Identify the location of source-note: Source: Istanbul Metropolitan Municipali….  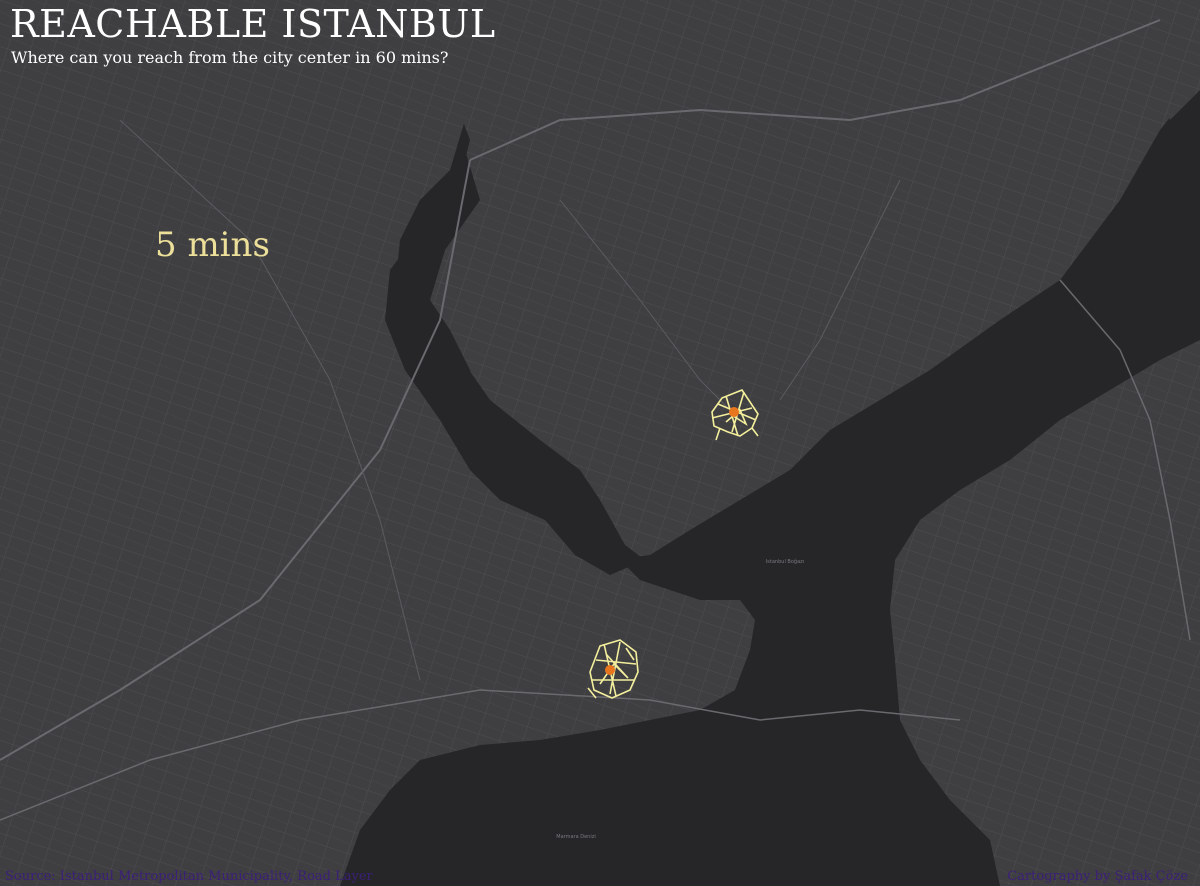
(189, 876).